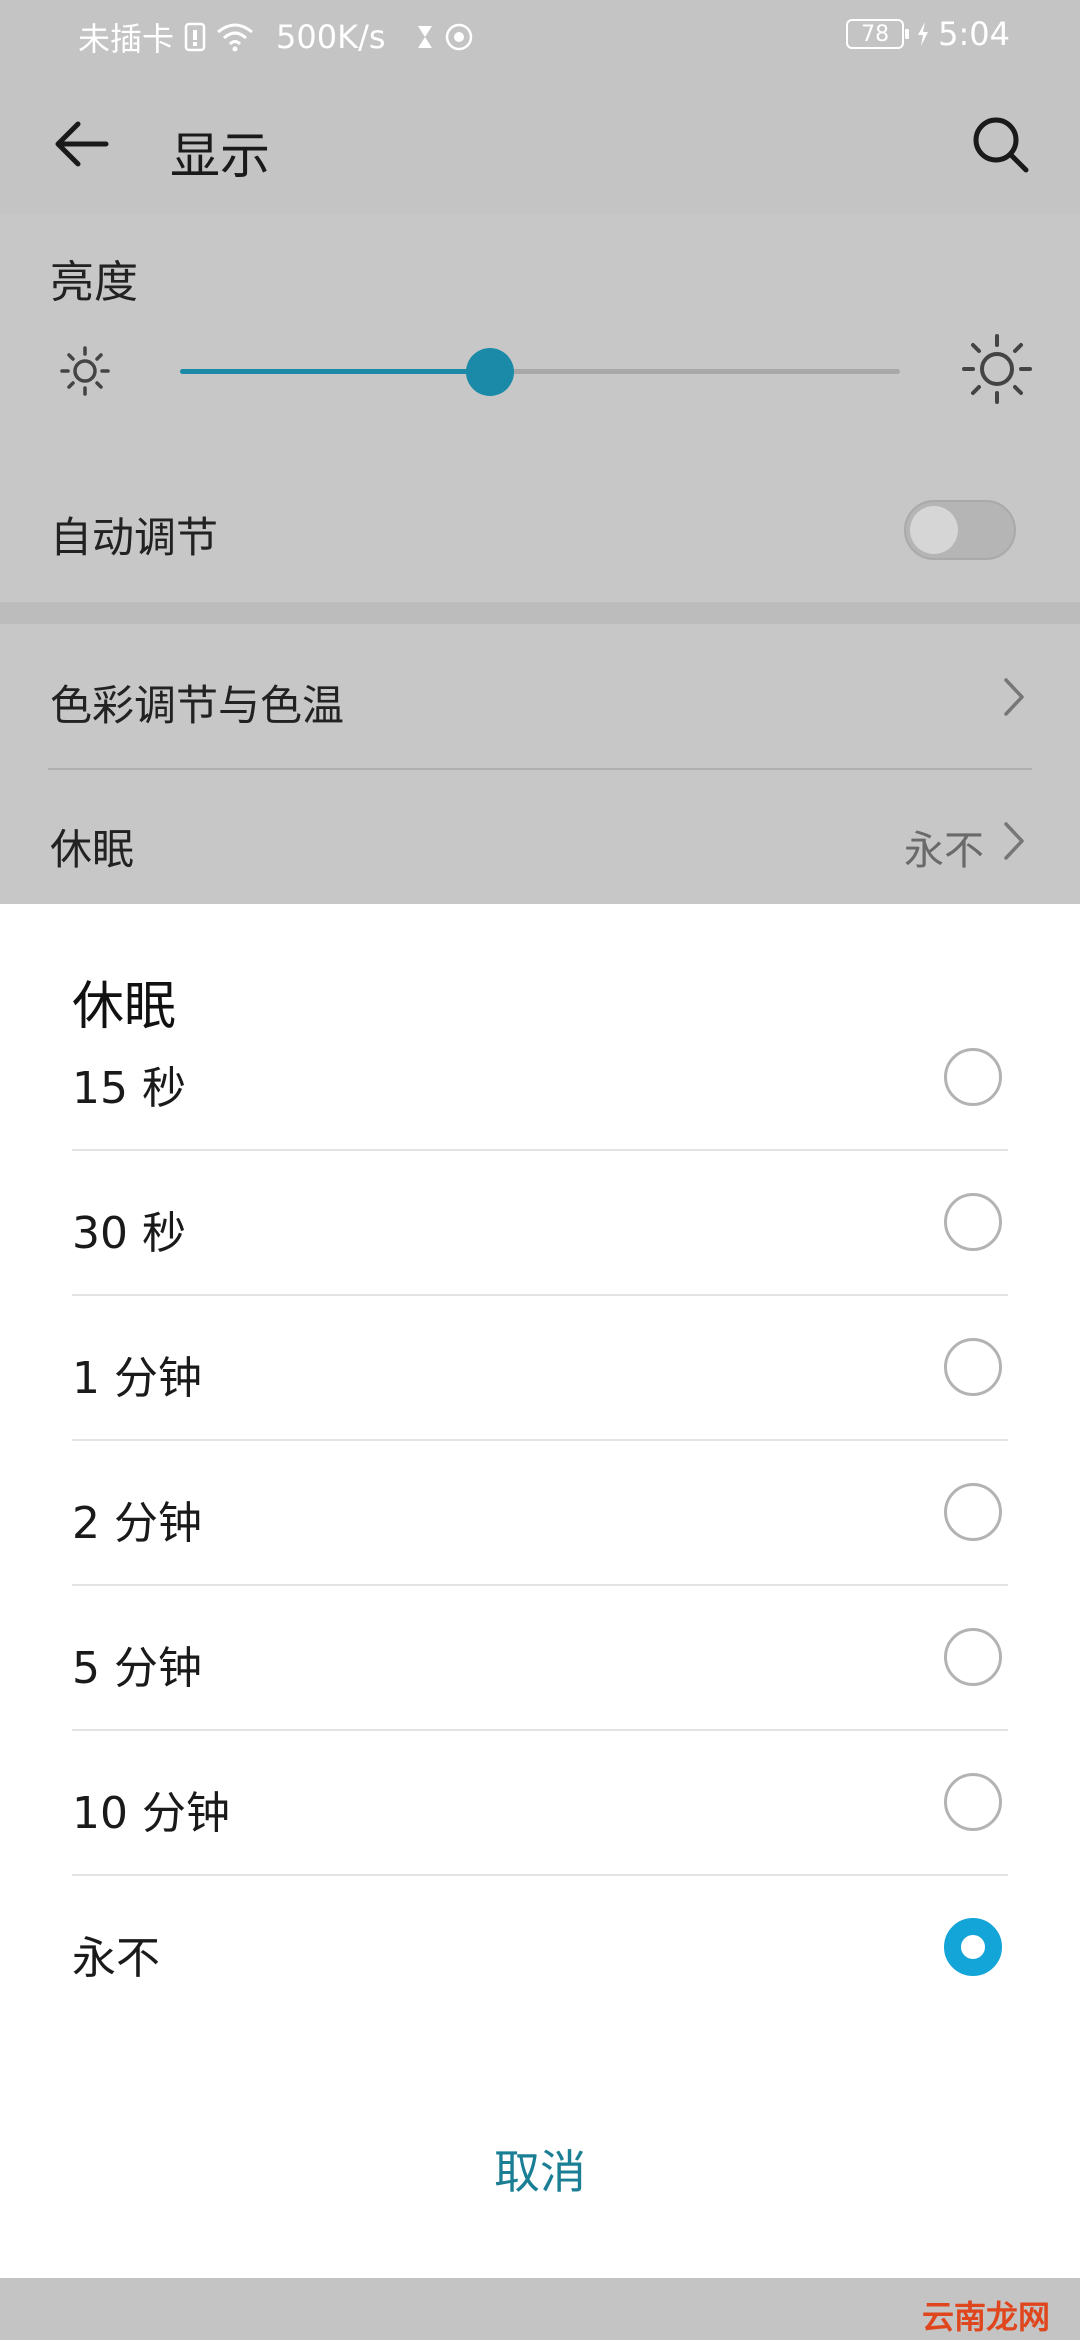 Image resolution: width=1080 pixels, height=2340 pixels. Describe the element at coordinates (997, 369) in the screenshot. I see `brightness-high-icon` at that location.